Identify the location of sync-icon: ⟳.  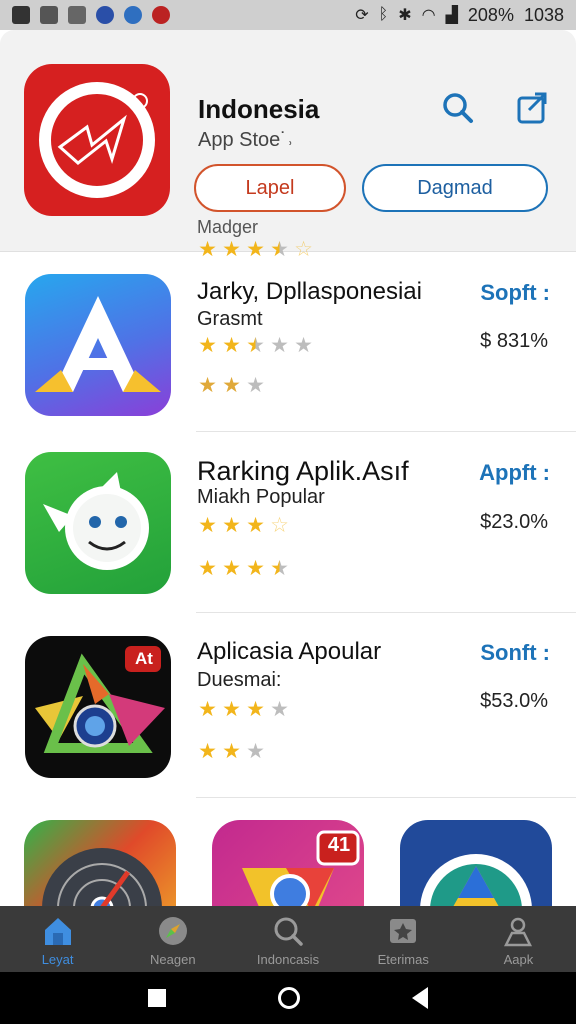
(362, 15).